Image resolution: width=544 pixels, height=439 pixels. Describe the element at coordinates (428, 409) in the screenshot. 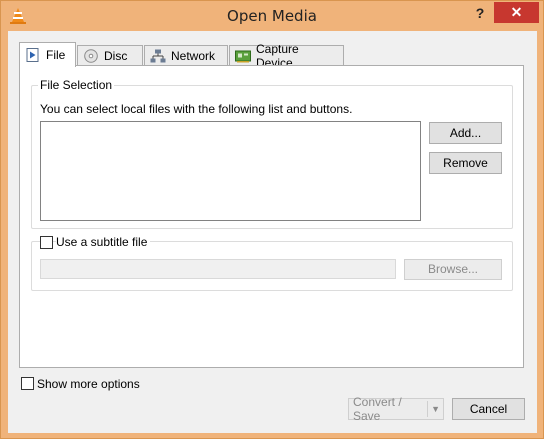

I see `split-separator` at that location.